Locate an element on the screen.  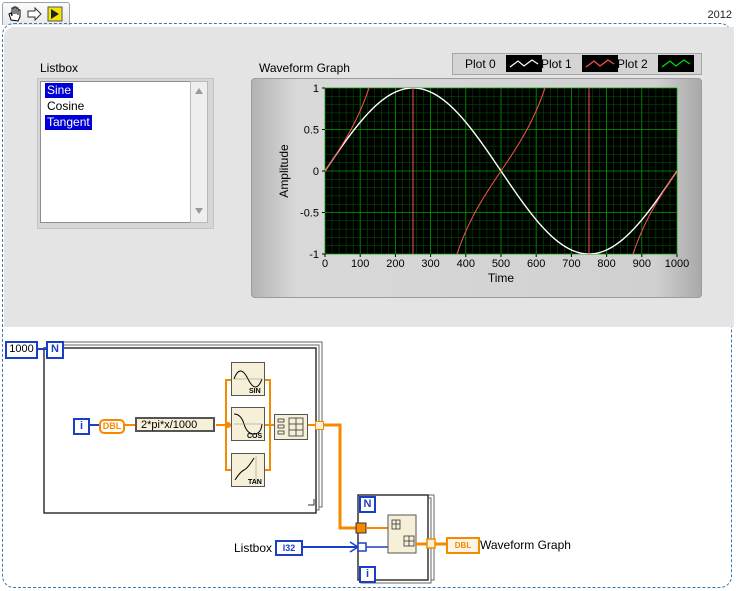
tangent-node: TAN is located at coordinates (248, 470).